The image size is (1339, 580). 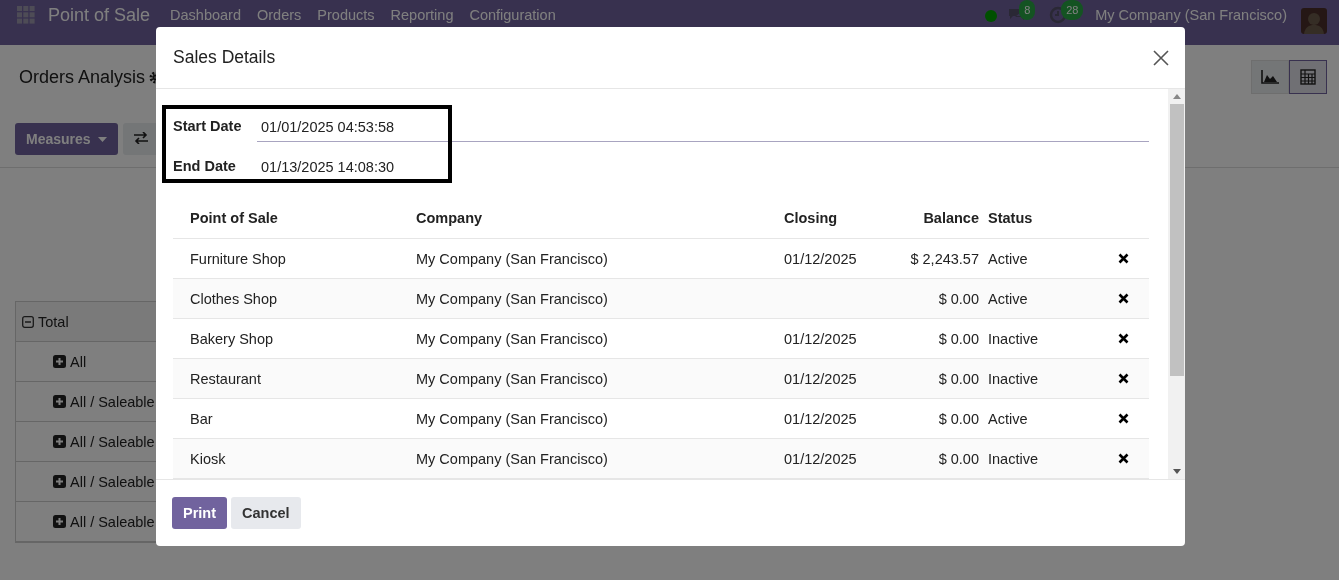 I want to click on table-cell-text: Kiosk, so click(x=208, y=458).